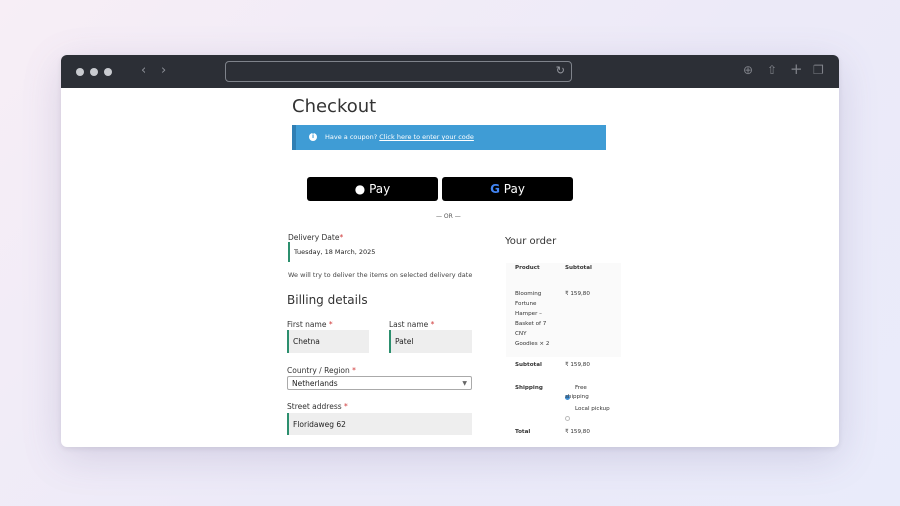 The height and width of the screenshot is (506, 900). What do you see at coordinates (577, 294) in the screenshot?
I see `order-item-subtotal: ₹ 159,80` at bounding box center [577, 294].